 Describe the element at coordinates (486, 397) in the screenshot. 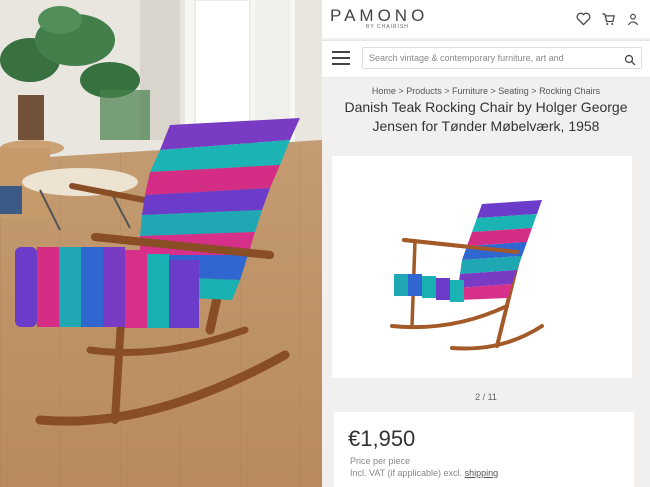

I see `image-counter: 2 / 11` at that location.